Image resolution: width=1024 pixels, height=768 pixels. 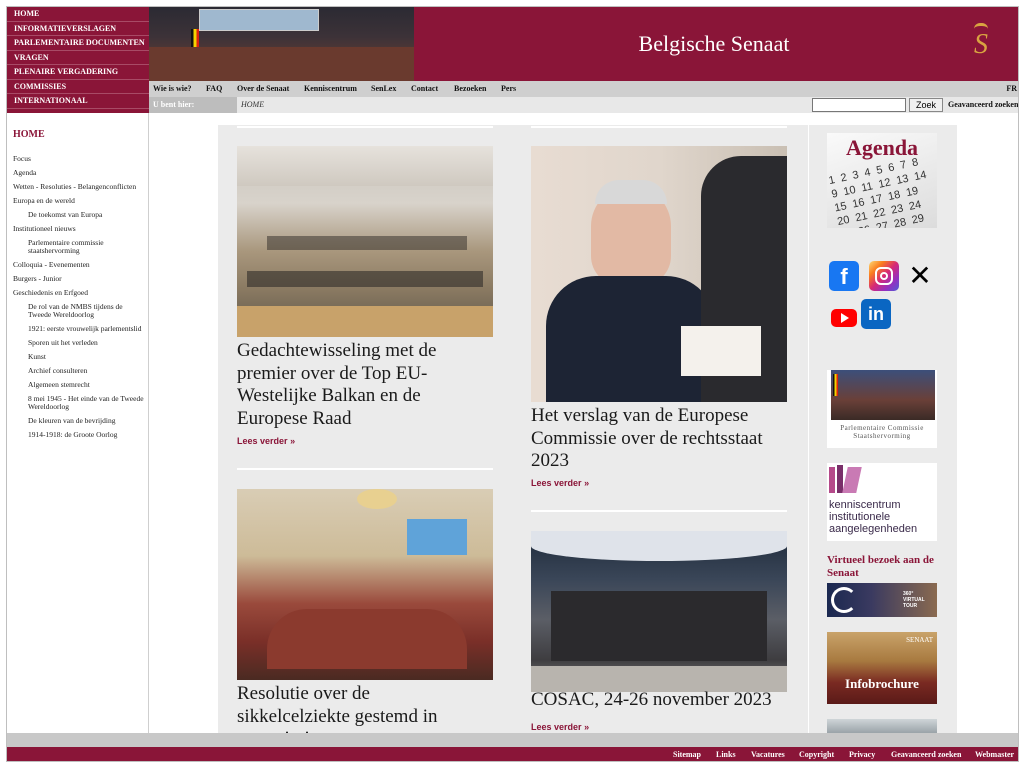 I want to click on footer-webmaster: Webmaster, so click(x=994, y=754).